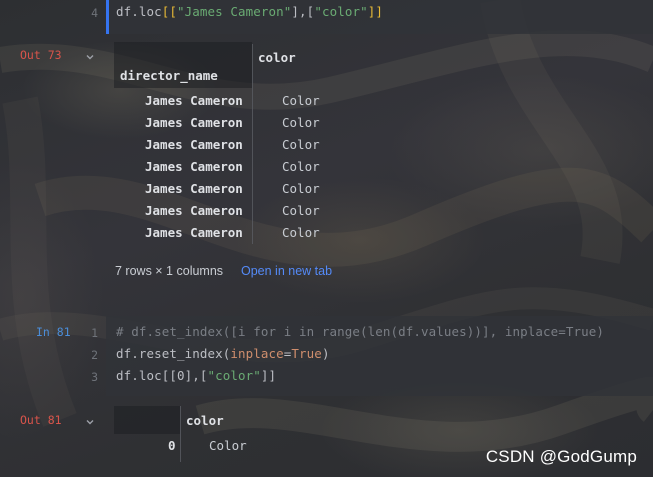 This screenshot has width=653, height=477. Describe the element at coordinates (147, 420) in the screenshot. I see `table-index-header-bg` at that location.